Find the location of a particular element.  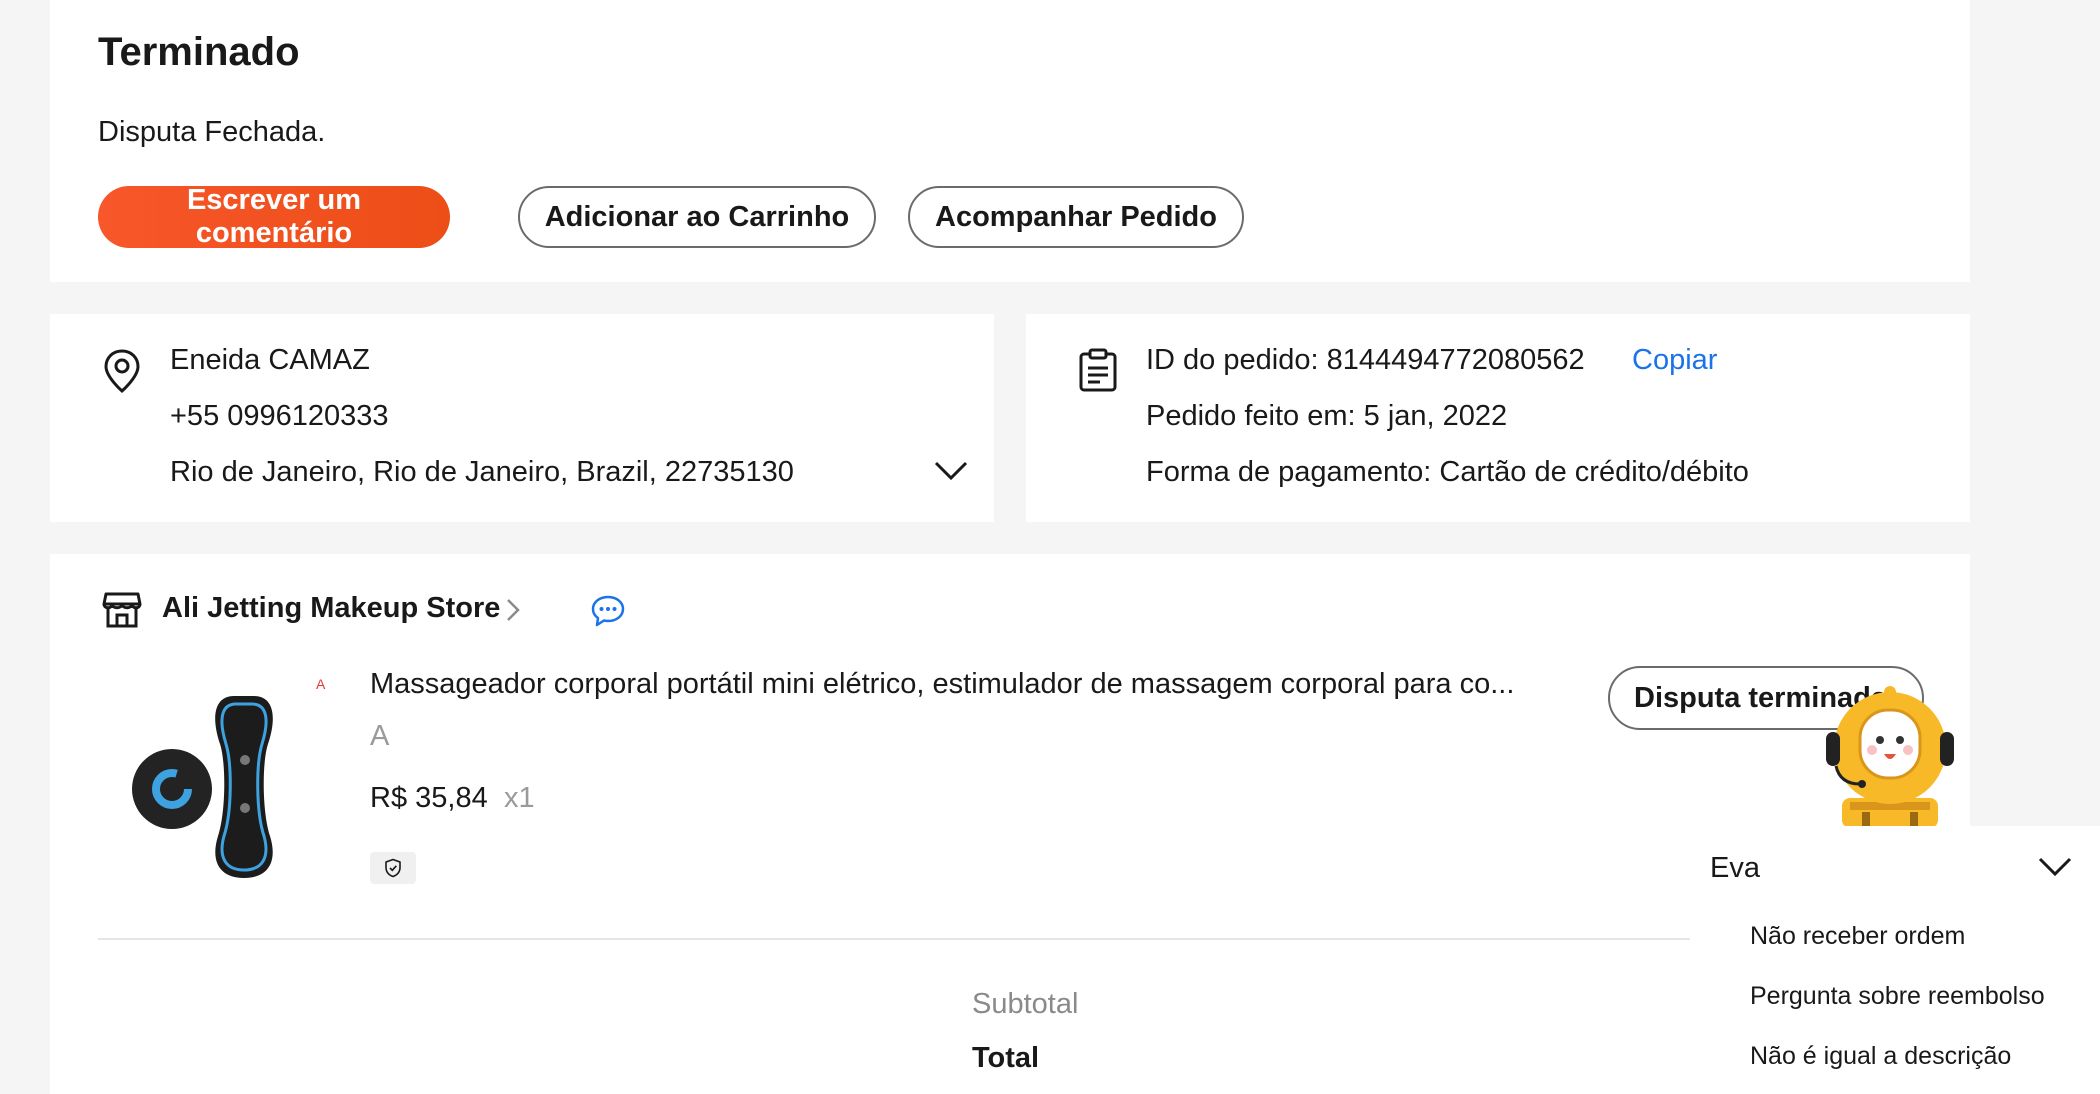

chevron-right-icon is located at coordinates (513, 612).